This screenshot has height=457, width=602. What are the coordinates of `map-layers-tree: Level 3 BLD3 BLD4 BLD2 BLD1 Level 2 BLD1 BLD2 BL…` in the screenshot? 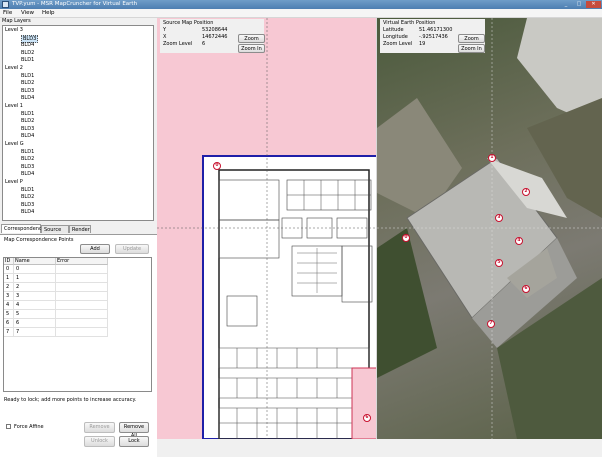 It's located at (78, 123).